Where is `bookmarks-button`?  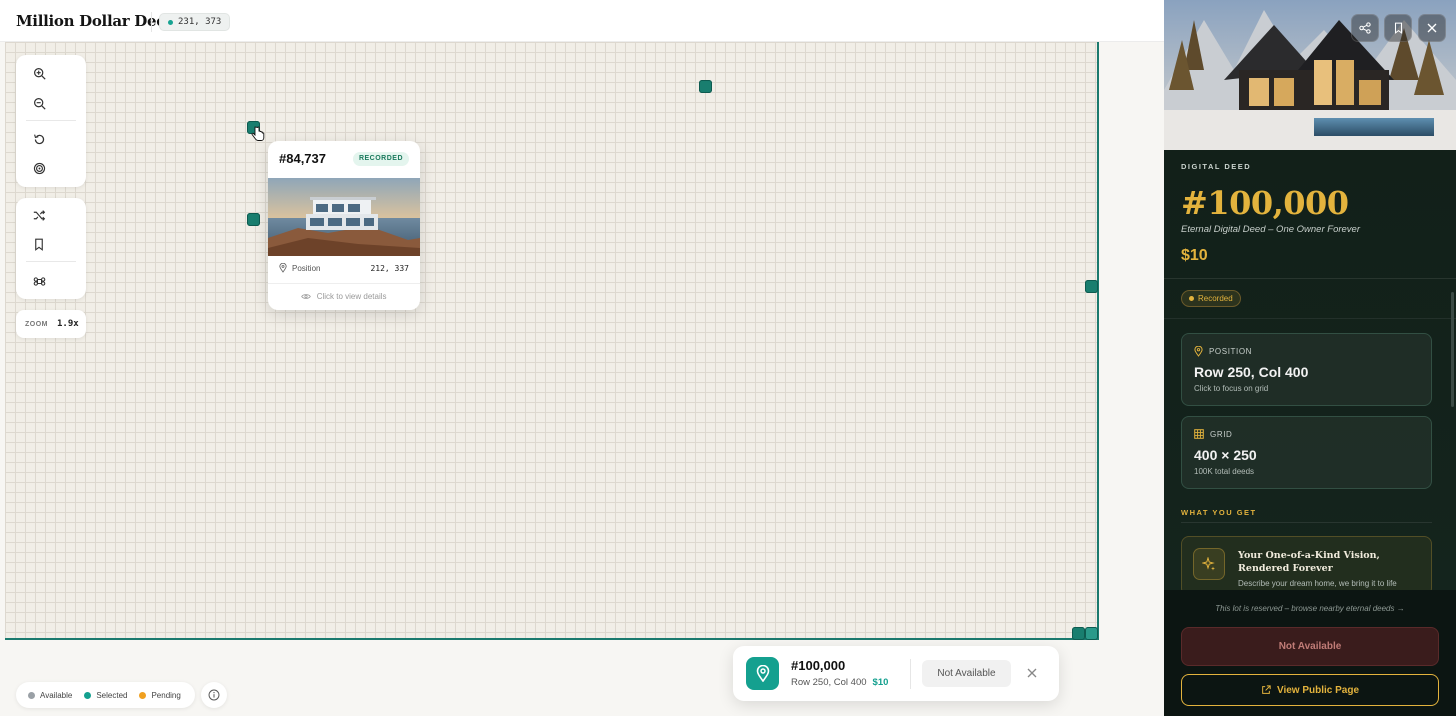
bookmarks-button is located at coordinates (39, 244).